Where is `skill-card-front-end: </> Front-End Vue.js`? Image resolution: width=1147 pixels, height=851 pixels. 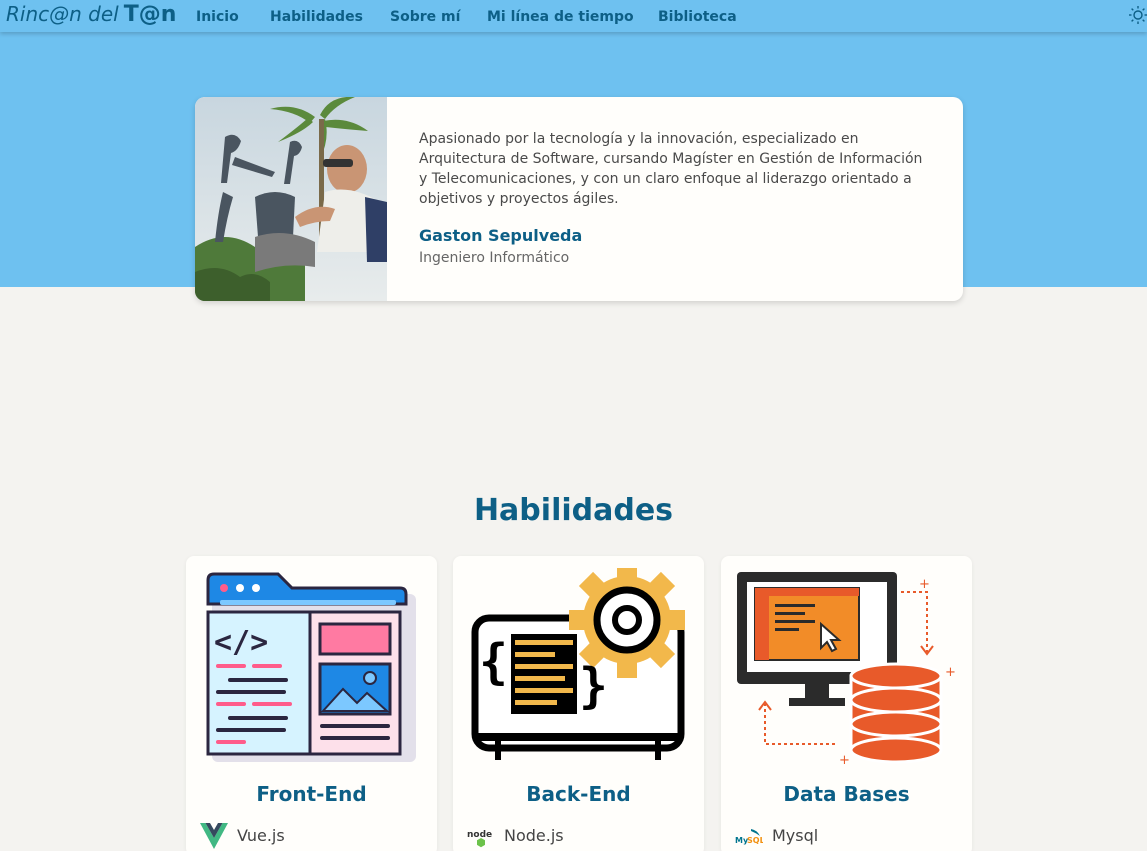
skill-card-front-end: </> Front-End Vue.js is located at coordinates (311, 703).